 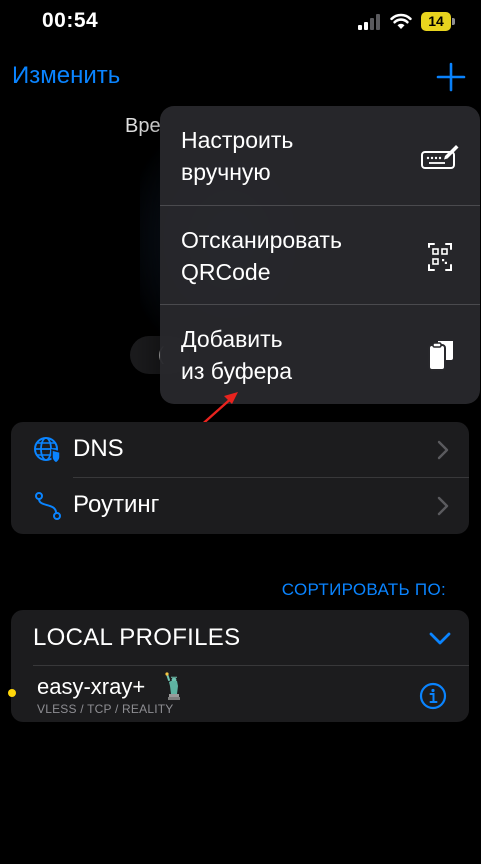 I want to click on keyboard-pencil-icon, so click(x=440, y=157).